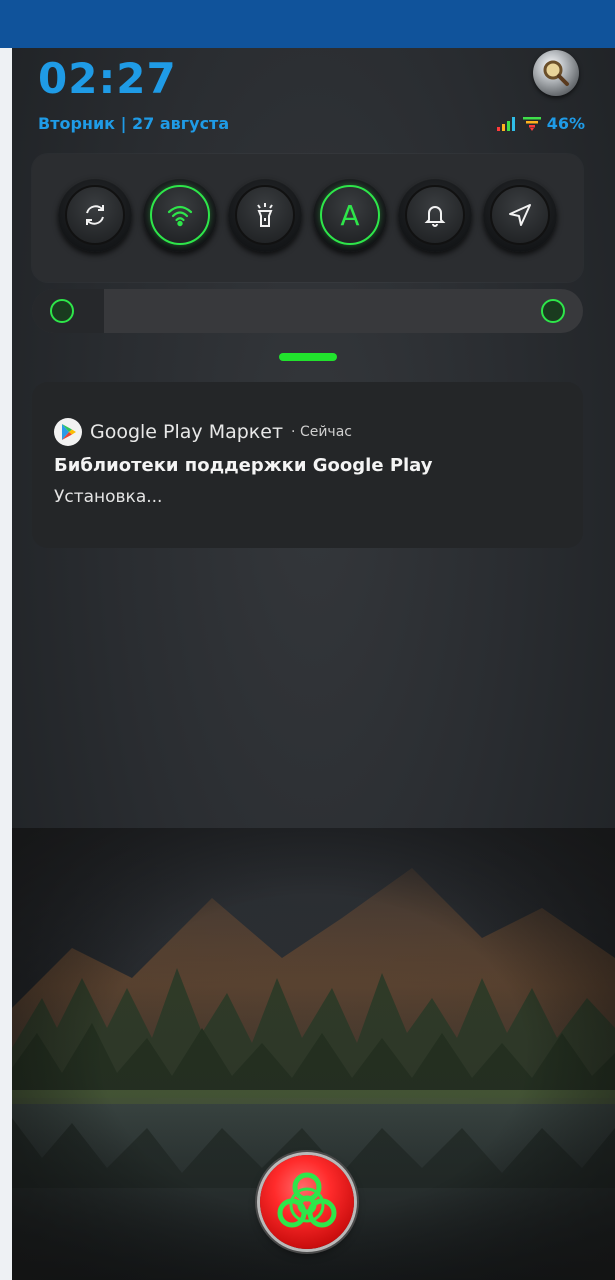 Image resolution: width=615 pixels, height=1280 pixels. Describe the element at coordinates (307, 24) in the screenshot. I see `top-bar` at that location.